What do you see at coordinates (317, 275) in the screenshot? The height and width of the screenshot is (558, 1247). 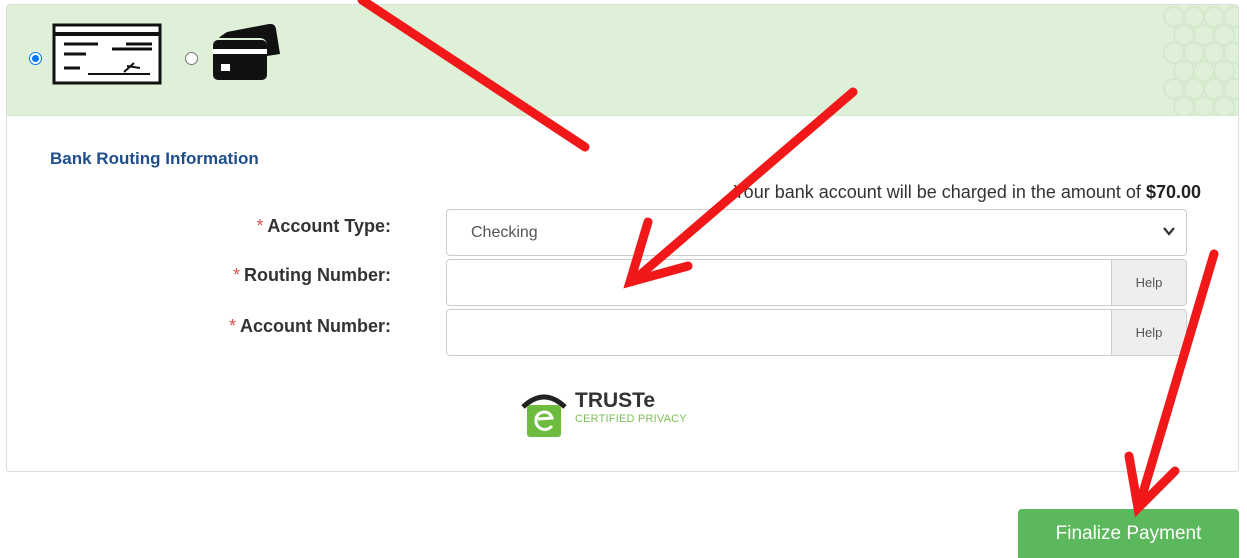 I see `routing-number-label-text: Routing Number:` at bounding box center [317, 275].